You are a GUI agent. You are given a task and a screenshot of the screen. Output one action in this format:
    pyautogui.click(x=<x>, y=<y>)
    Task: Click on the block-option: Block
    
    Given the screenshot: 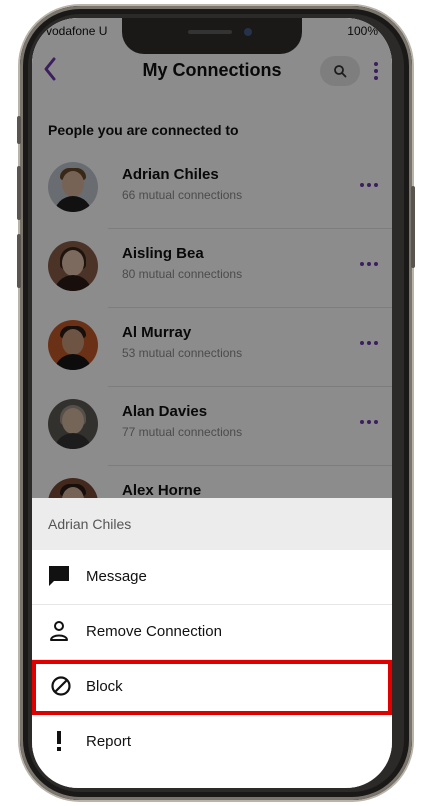 What is the action you would take?
    pyautogui.click(x=212, y=687)
    